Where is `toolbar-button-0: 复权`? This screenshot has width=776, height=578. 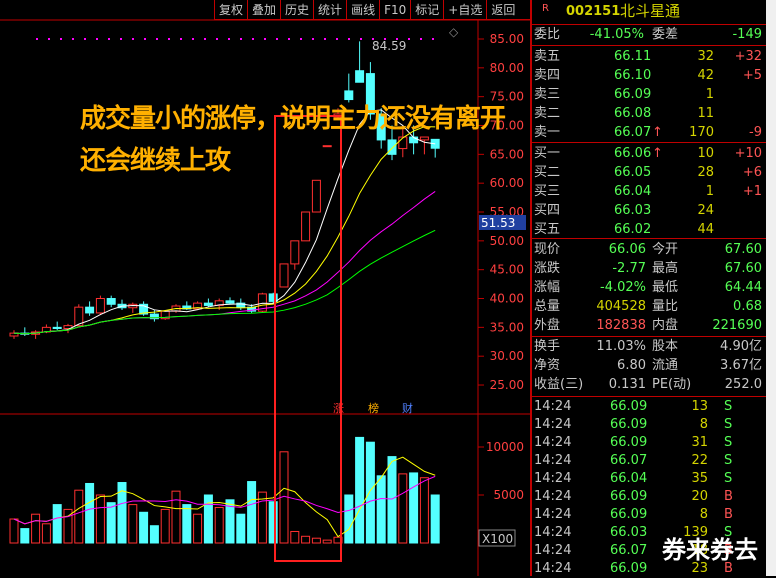 toolbar-button-0: 复权 is located at coordinates (230, 9).